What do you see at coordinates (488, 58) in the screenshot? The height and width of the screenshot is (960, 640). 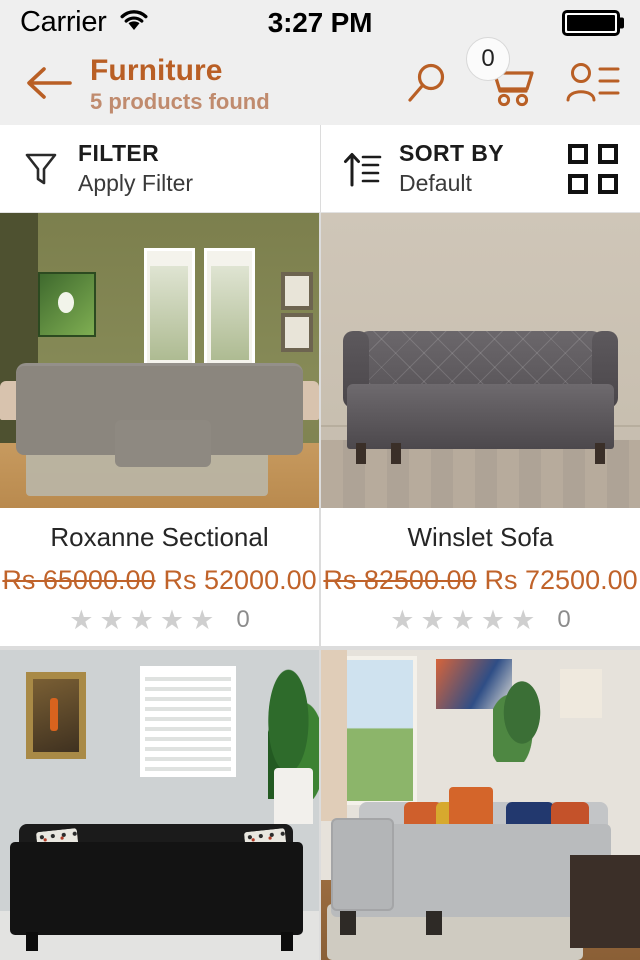 I see `cart-badge-count: 0` at bounding box center [488, 58].